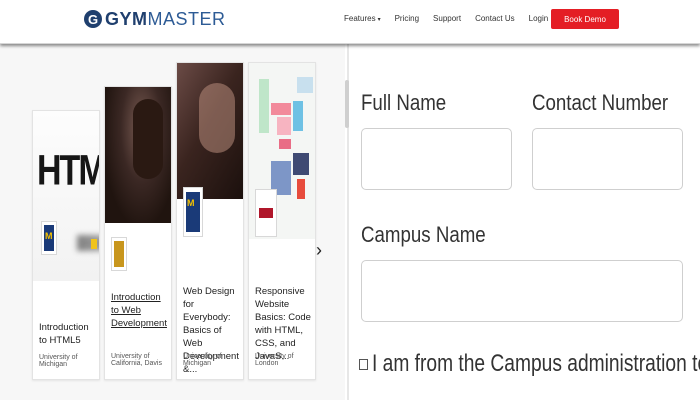  I want to click on course-thumbnail: HTML, so click(66, 196).